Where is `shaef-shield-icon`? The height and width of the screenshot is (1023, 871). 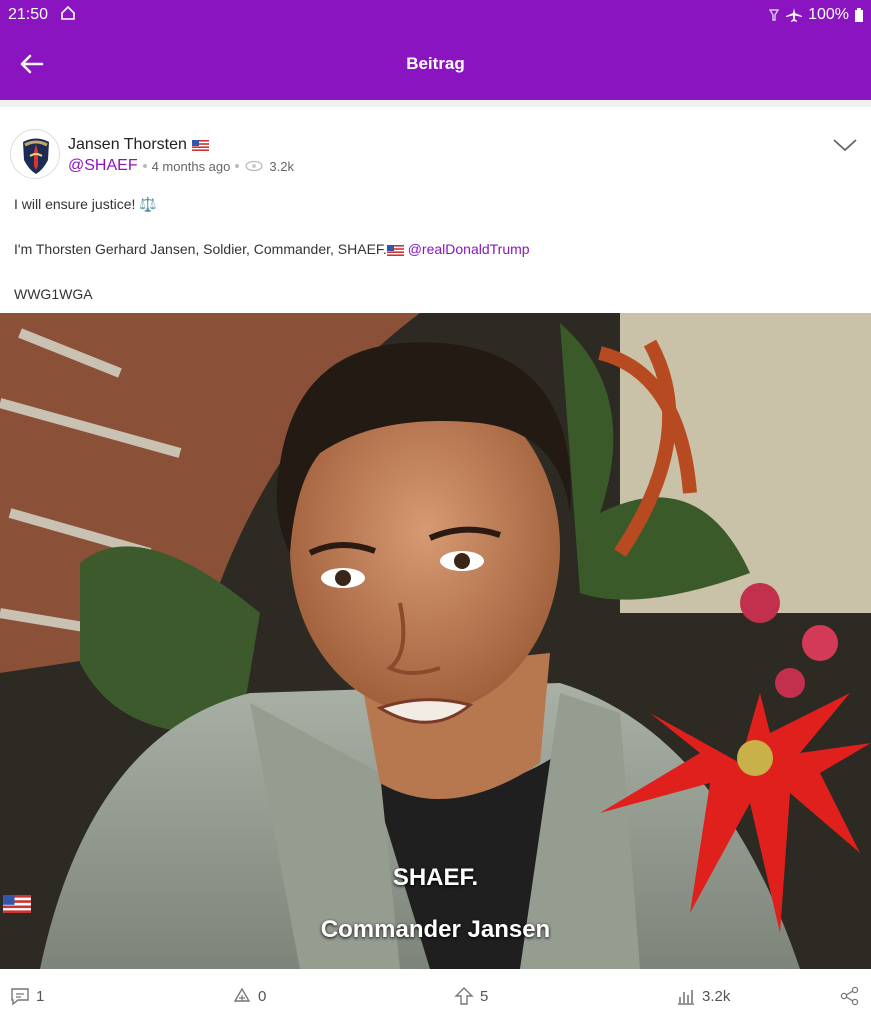
shaef-shield-icon is located at coordinates (36, 156).